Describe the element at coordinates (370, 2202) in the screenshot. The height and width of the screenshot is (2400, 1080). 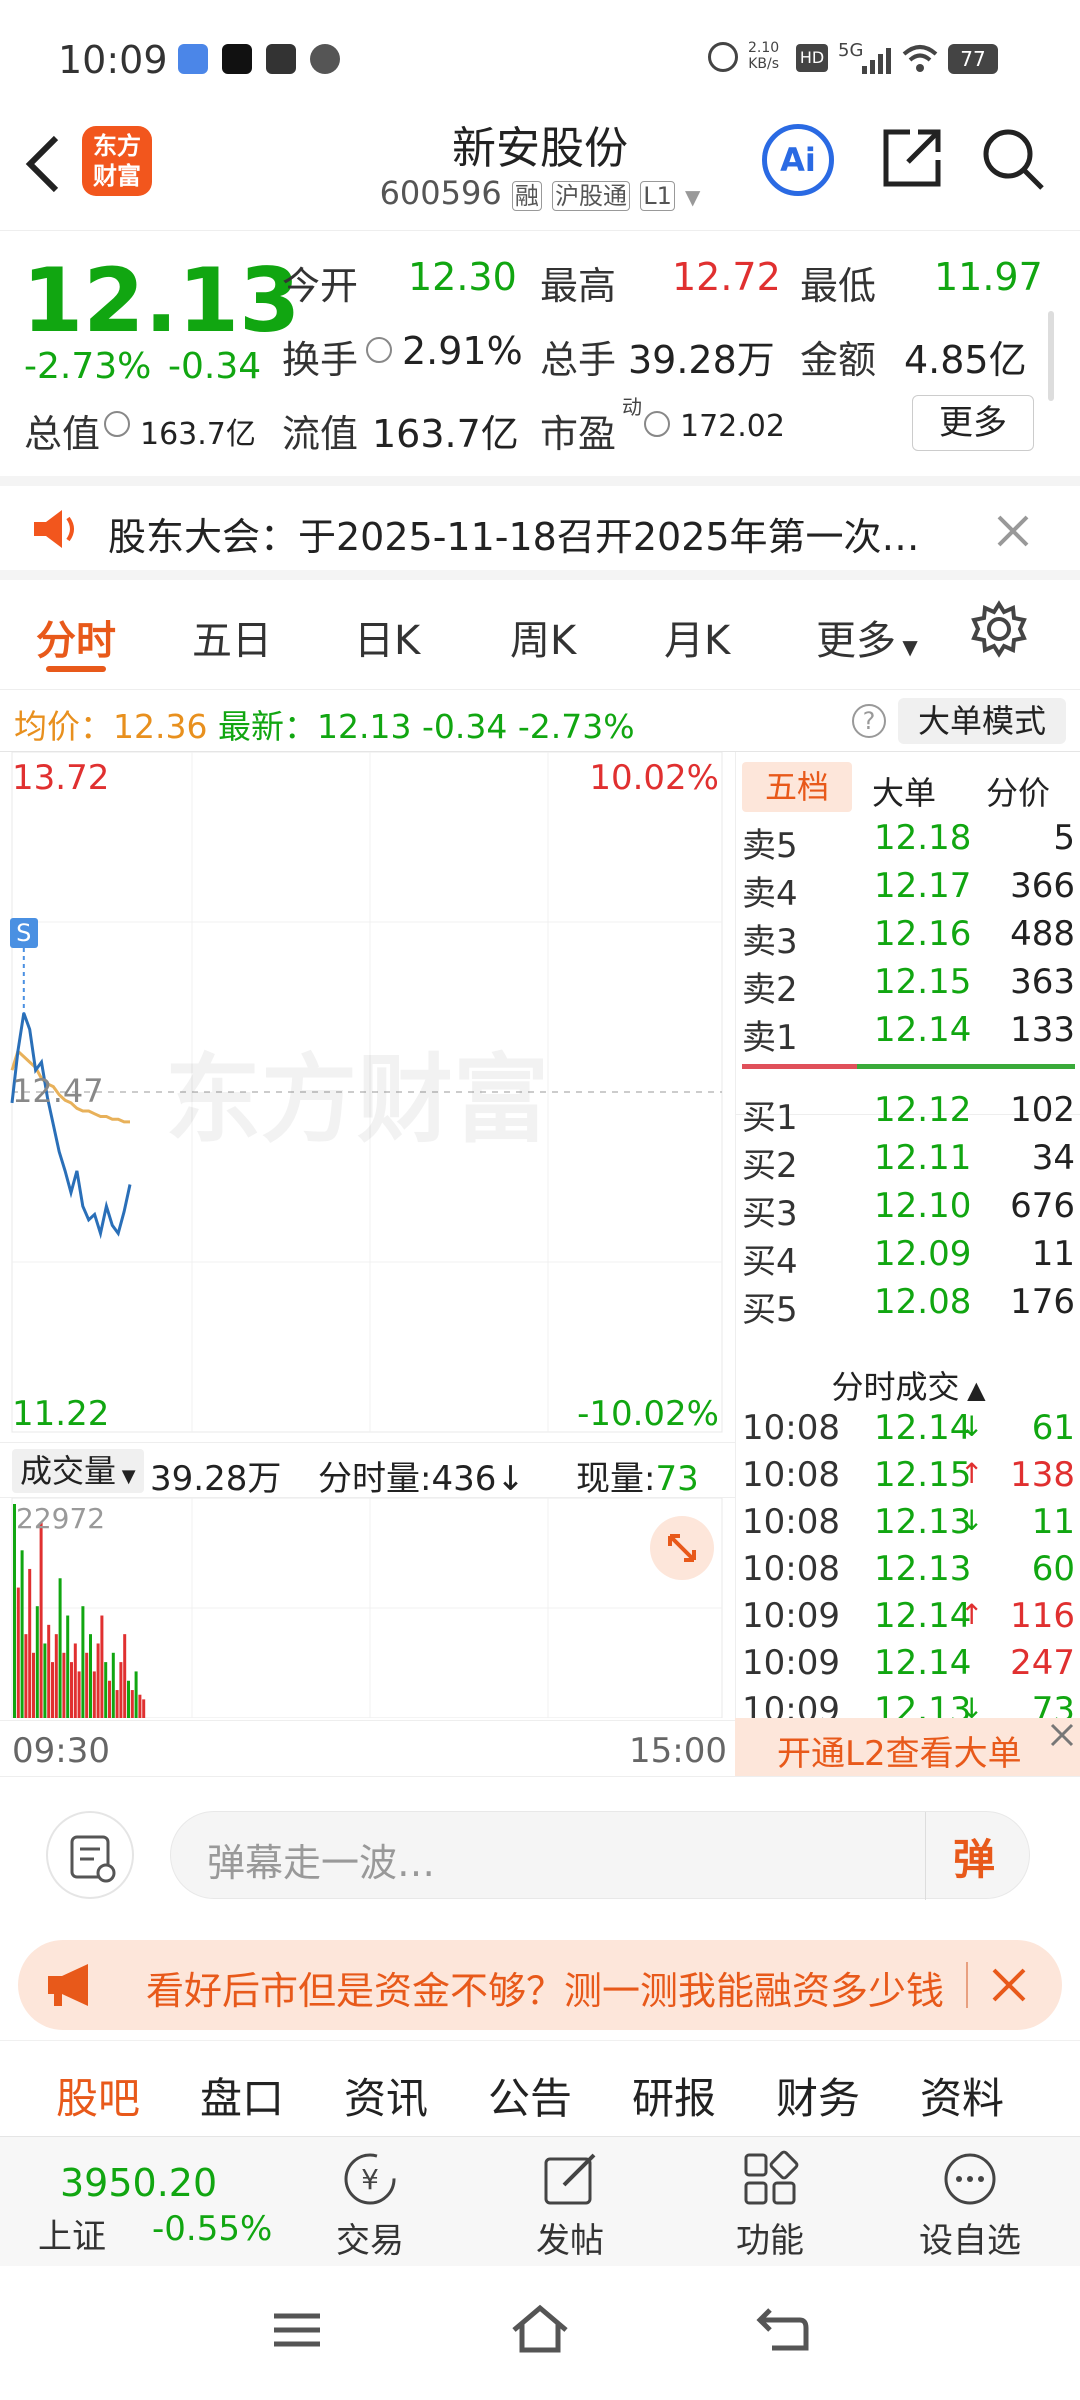
I see `nav-trade: ¥ 交易` at that location.